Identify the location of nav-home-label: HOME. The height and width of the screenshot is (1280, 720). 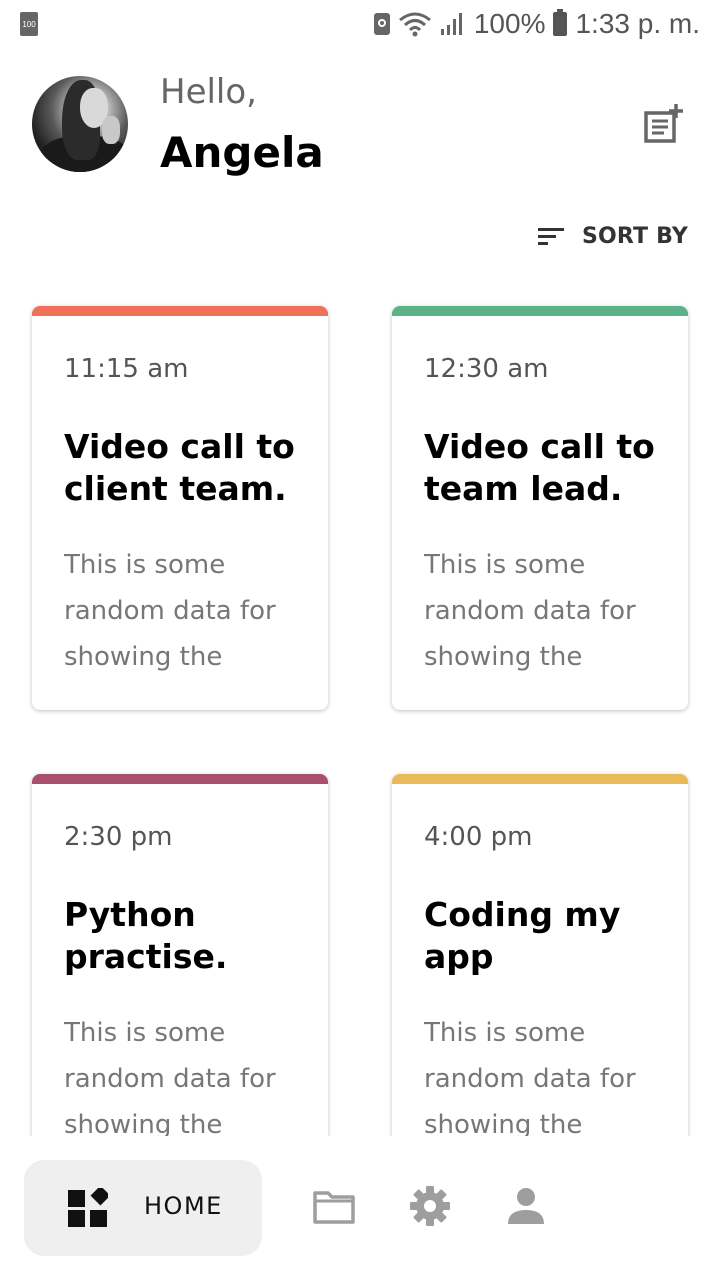
(183, 1206).